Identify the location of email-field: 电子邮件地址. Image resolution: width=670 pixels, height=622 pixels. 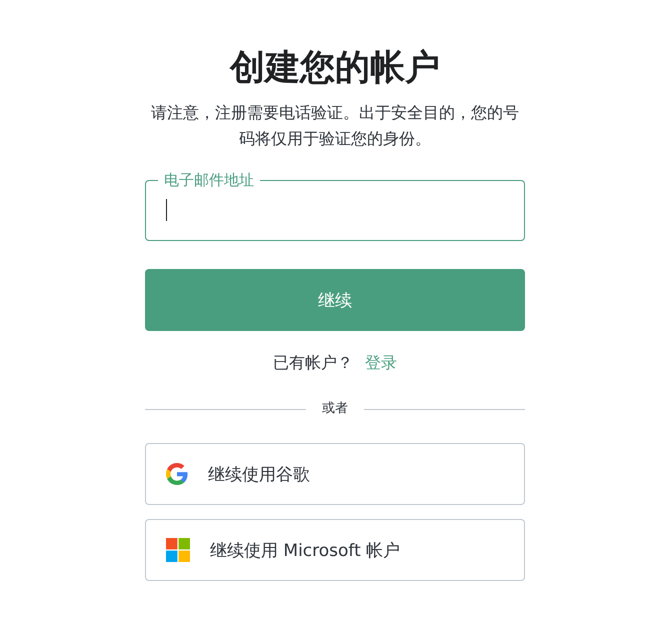
(335, 205).